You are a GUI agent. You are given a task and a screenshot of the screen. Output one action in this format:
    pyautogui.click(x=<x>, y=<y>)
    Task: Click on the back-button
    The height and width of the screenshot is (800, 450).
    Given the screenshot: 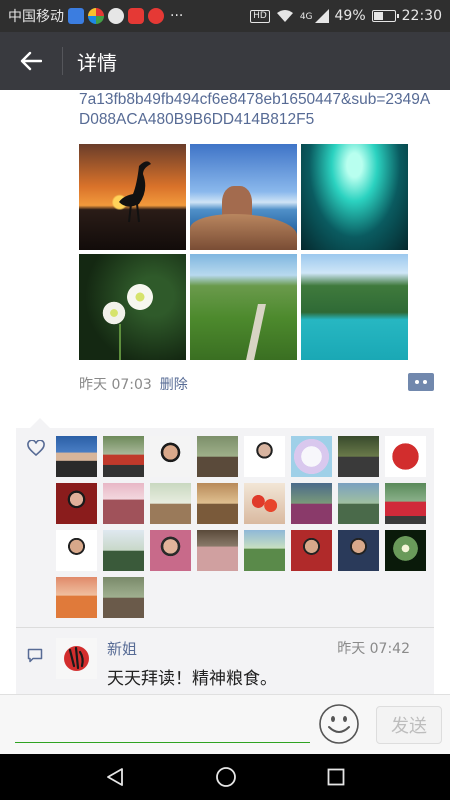 What is the action you would take?
    pyautogui.click(x=31, y=61)
    